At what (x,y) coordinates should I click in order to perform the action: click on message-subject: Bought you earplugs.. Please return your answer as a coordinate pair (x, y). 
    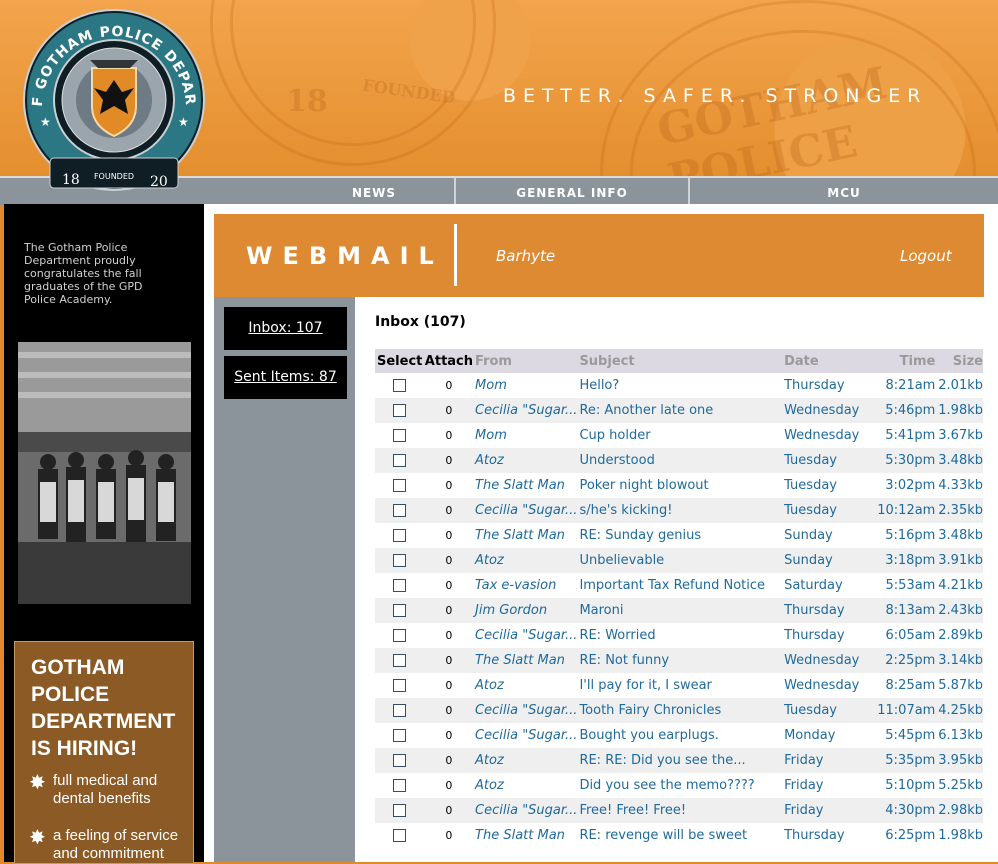
    Looking at the image, I should click on (679, 735).